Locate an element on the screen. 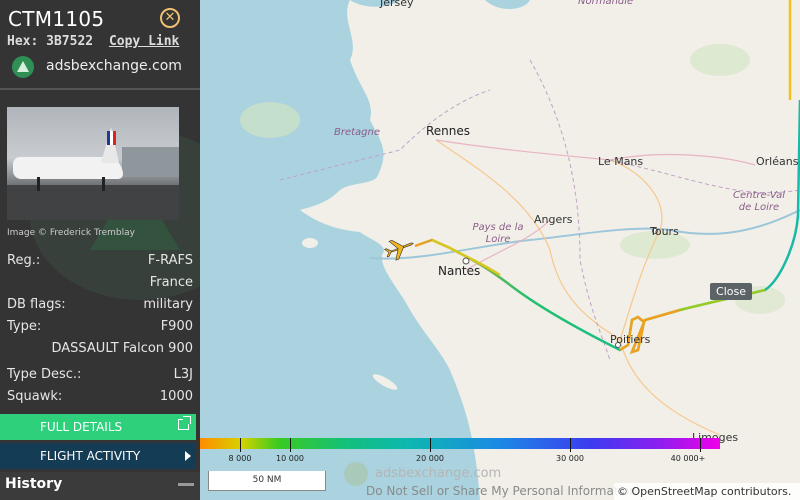 The width and height of the screenshot is (800, 500). map-label-le-mans: Le Mans is located at coordinates (621, 161).